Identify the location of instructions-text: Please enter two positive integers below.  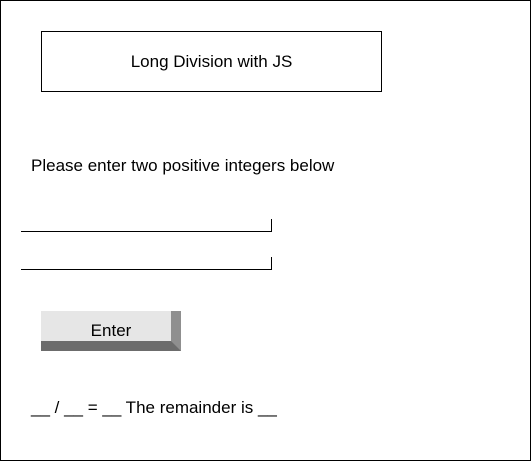
(183, 165).